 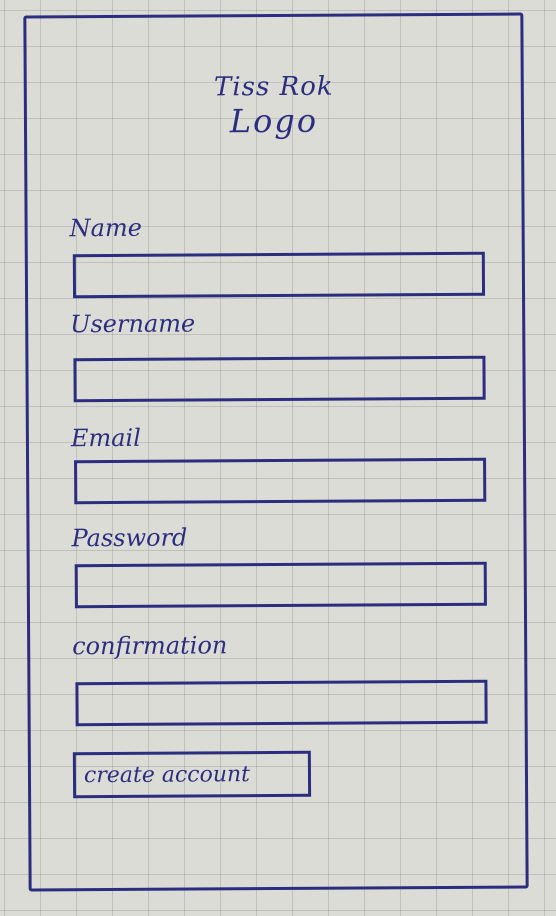 I want to click on email-label: Email, so click(x=105, y=438).